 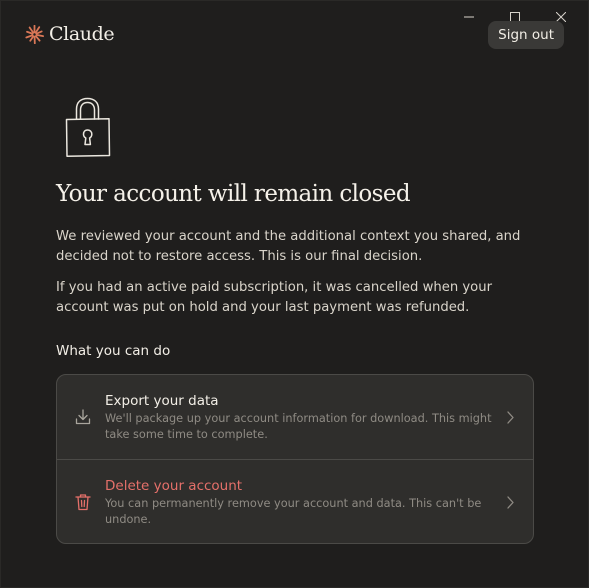 I want to click on lock-icon, so click(x=88, y=127).